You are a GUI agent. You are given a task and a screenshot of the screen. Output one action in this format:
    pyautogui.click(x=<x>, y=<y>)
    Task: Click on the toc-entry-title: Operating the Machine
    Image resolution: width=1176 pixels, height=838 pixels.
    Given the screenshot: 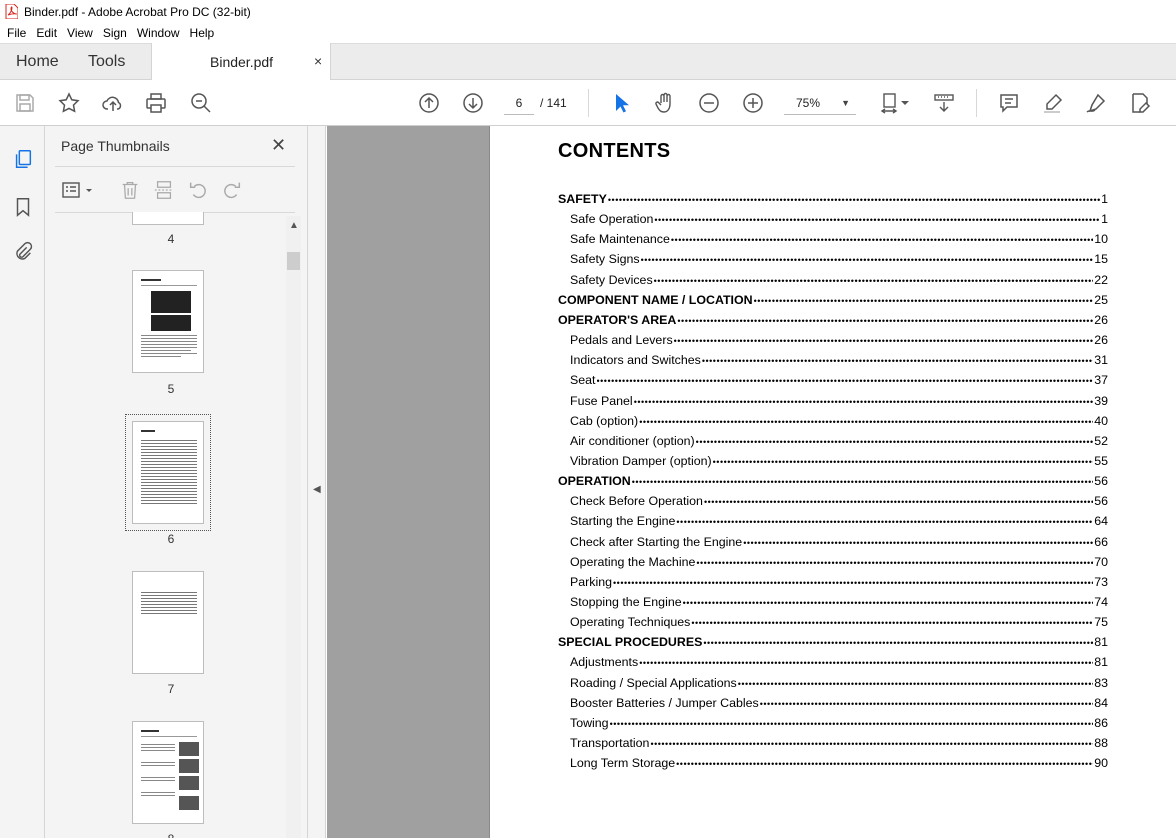 What is the action you would take?
    pyautogui.click(x=633, y=561)
    